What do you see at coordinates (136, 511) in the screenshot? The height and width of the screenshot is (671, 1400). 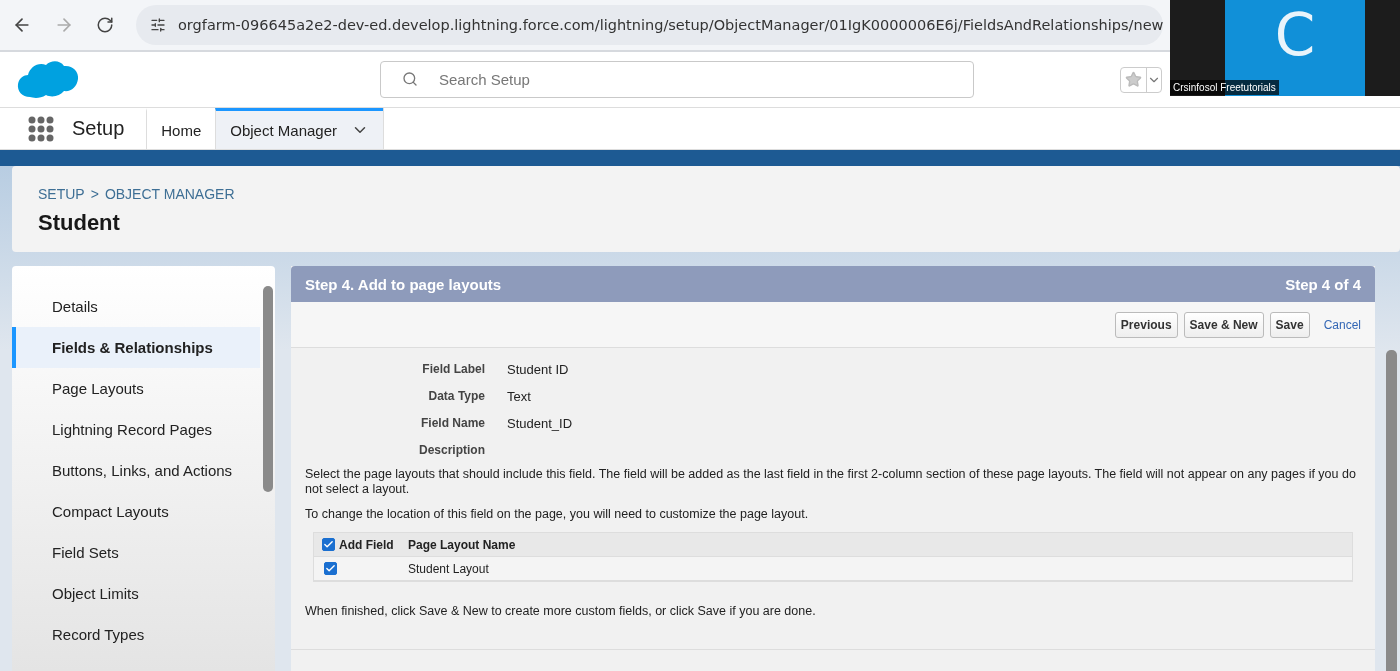 I see `sidebar-item: Compact Layouts` at bounding box center [136, 511].